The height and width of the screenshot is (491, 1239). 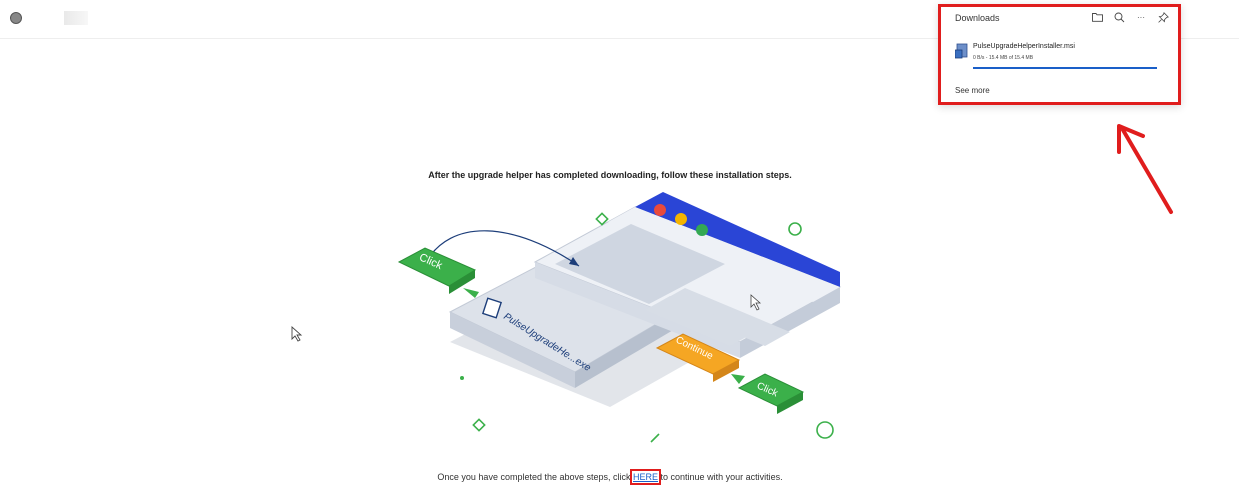 I want to click on window-dot-yellow, so click(x=681, y=219).